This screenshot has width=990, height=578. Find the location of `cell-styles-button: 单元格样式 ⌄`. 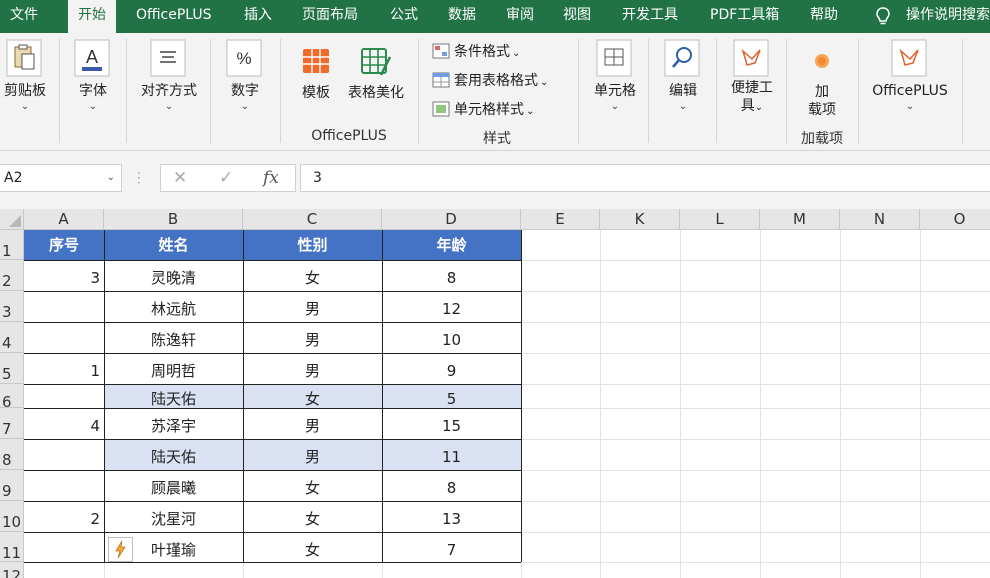

cell-styles-button: 单元格样式 ⌄ is located at coordinates (483, 110).